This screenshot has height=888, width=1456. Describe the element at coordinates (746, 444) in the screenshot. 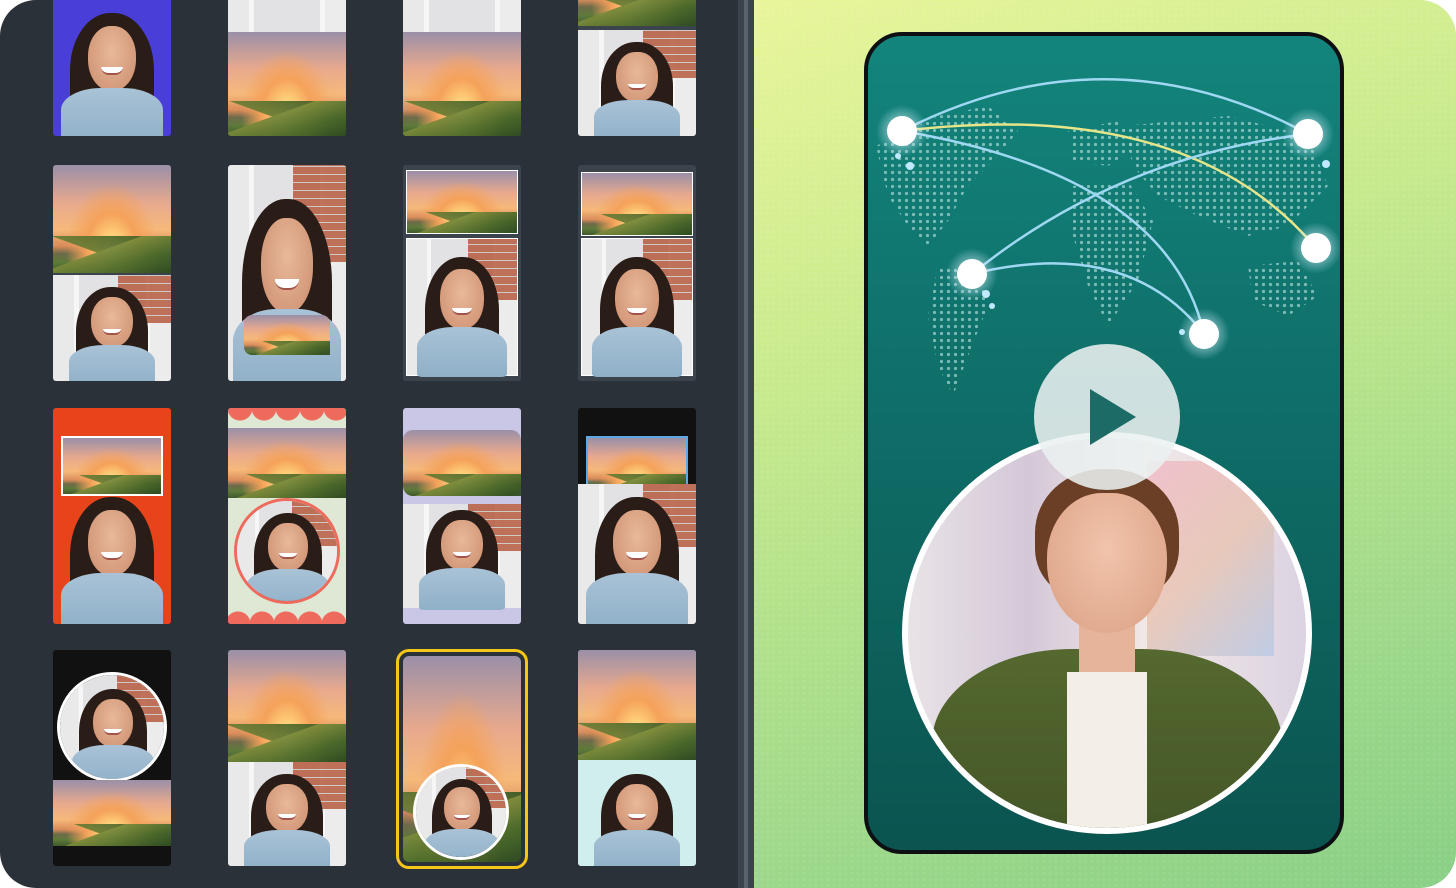

I see `panel-divider` at that location.